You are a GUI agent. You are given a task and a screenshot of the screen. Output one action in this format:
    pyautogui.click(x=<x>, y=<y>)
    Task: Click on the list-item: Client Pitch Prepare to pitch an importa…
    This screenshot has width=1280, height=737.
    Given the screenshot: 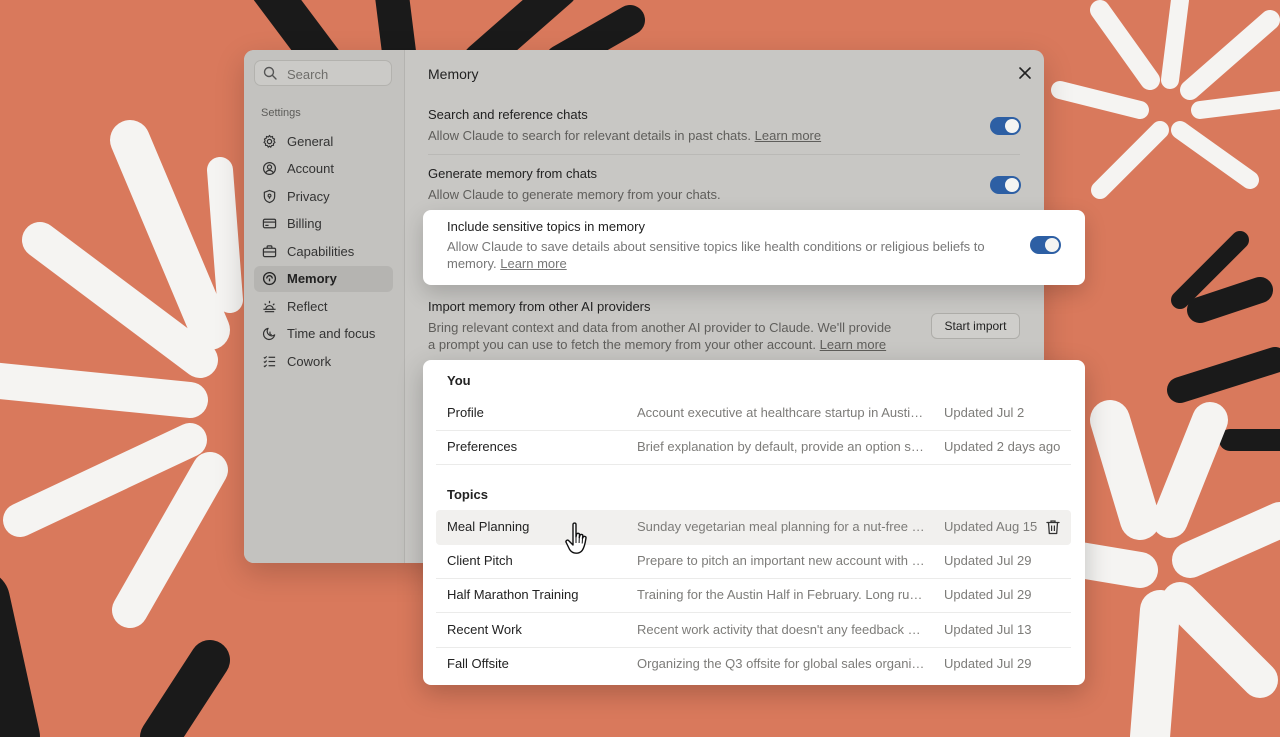 What is the action you would take?
    pyautogui.click(x=753, y=561)
    